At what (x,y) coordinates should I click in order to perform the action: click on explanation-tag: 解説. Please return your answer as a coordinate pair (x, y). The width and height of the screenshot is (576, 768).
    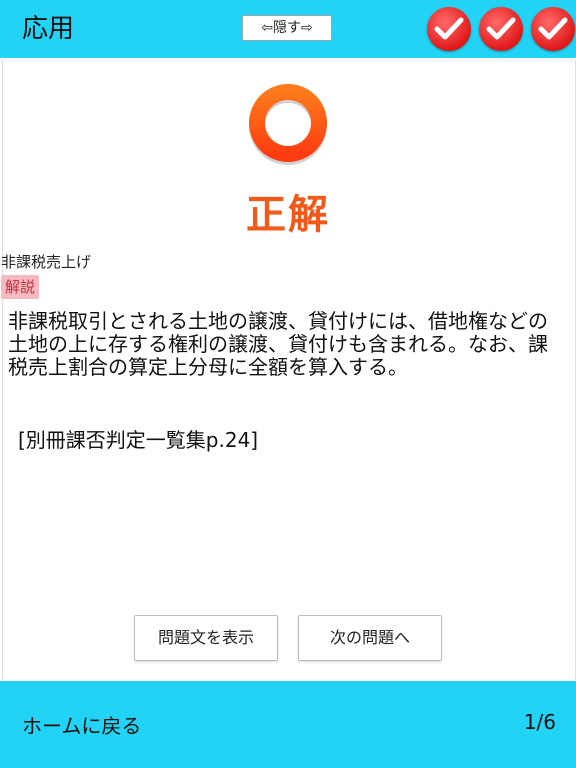
    Looking at the image, I should click on (20, 287).